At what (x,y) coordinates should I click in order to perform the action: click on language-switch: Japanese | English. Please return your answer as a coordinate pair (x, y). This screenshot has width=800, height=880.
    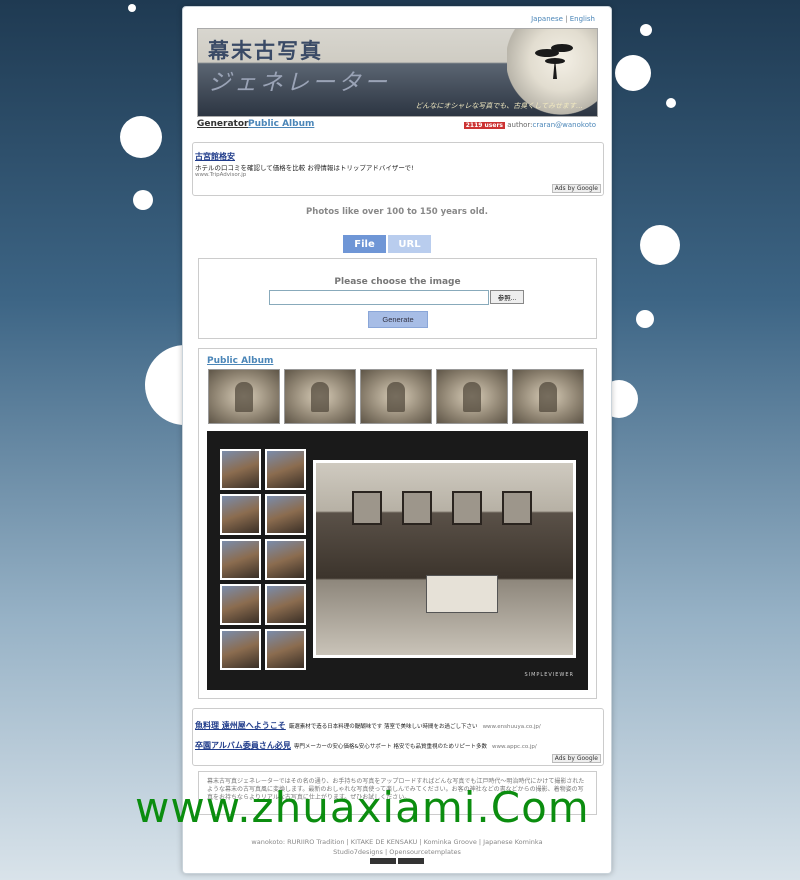
    Looking at the image, I should click on (563, 19).